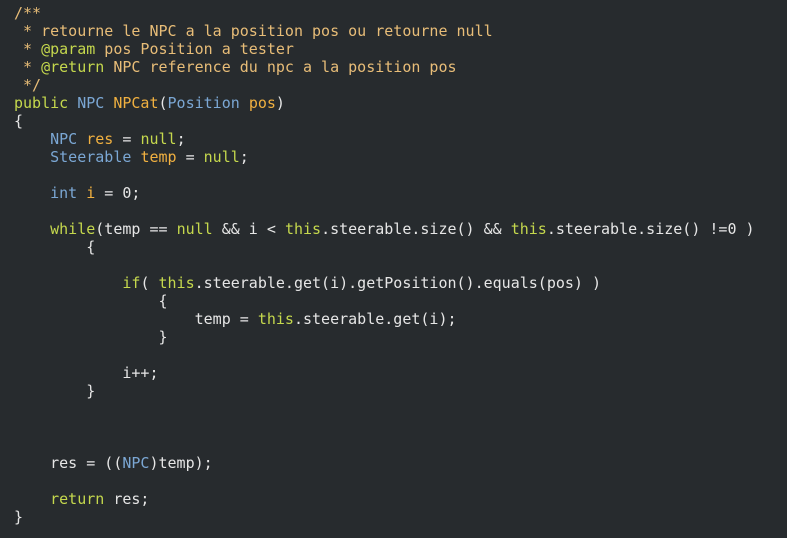 The height and width of the screenshot is (538, 787). I want to click on code-token-type: int, so click(64, 193).